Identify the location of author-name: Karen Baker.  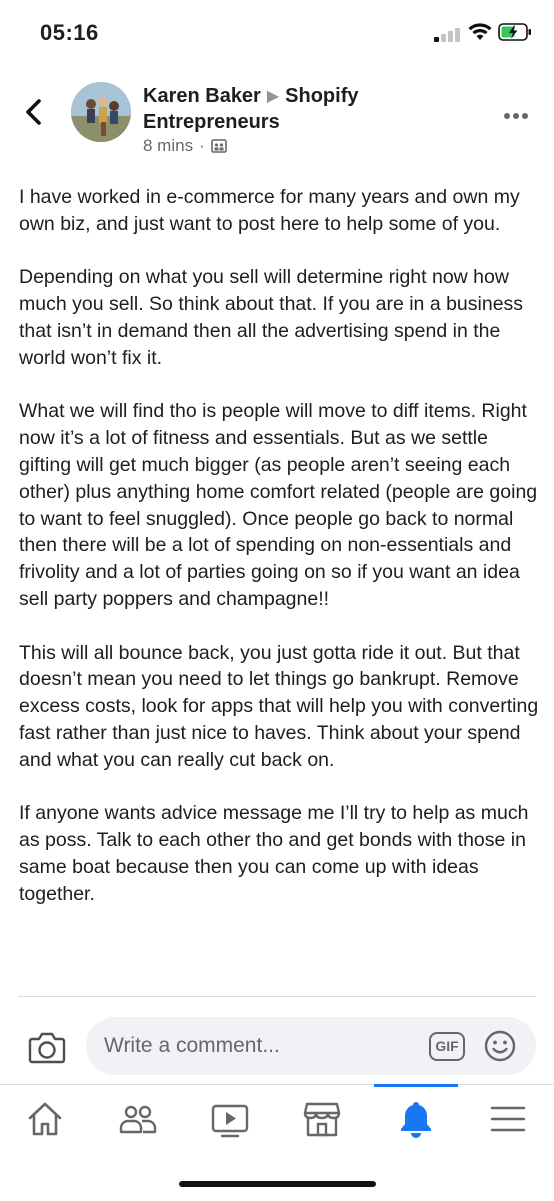
(202, 96).